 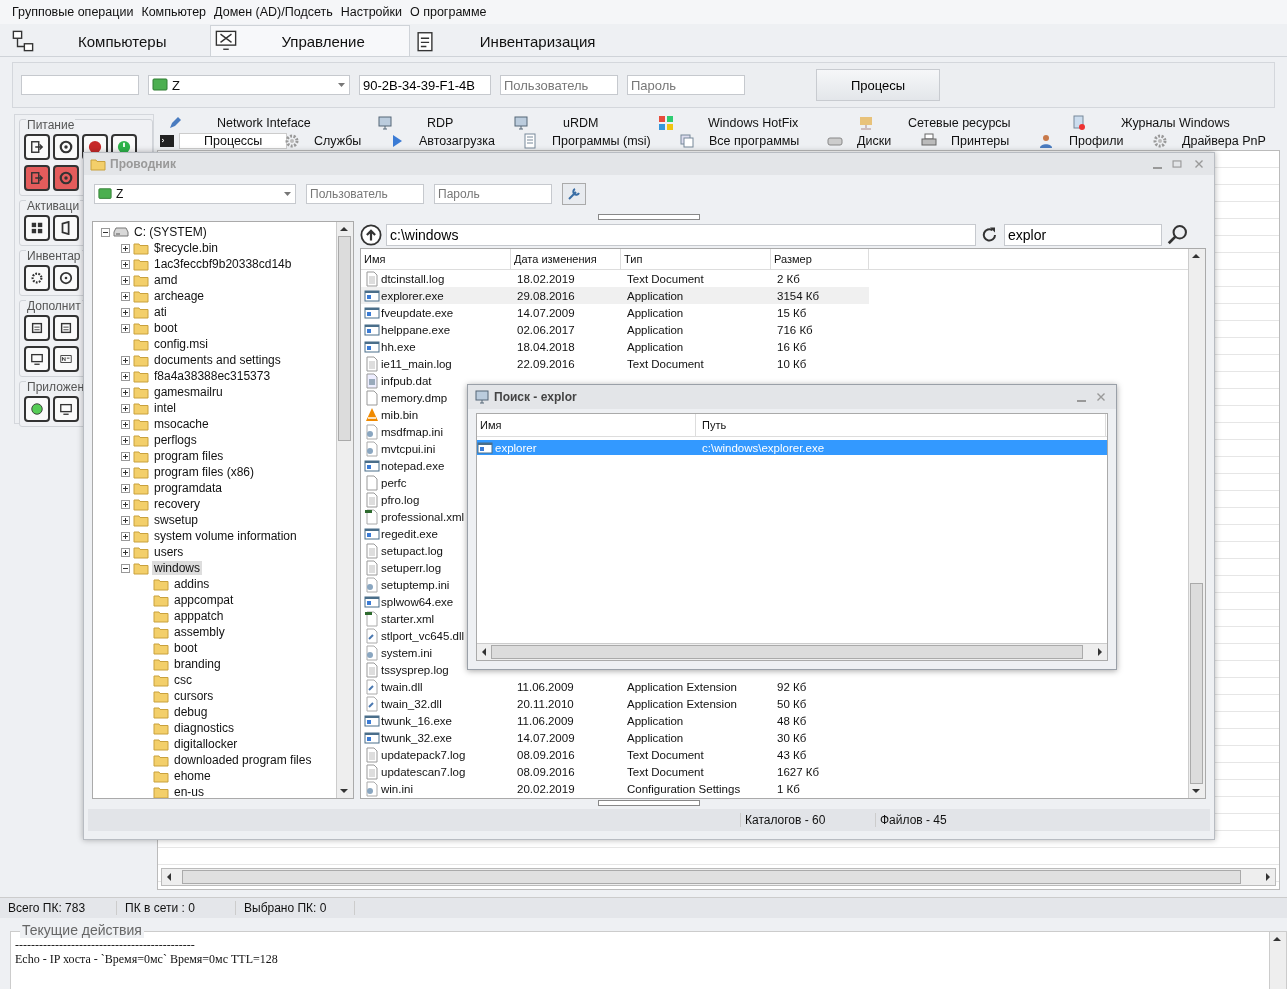 I want to click on group-title: Приложен, so click(x=55, y=387).